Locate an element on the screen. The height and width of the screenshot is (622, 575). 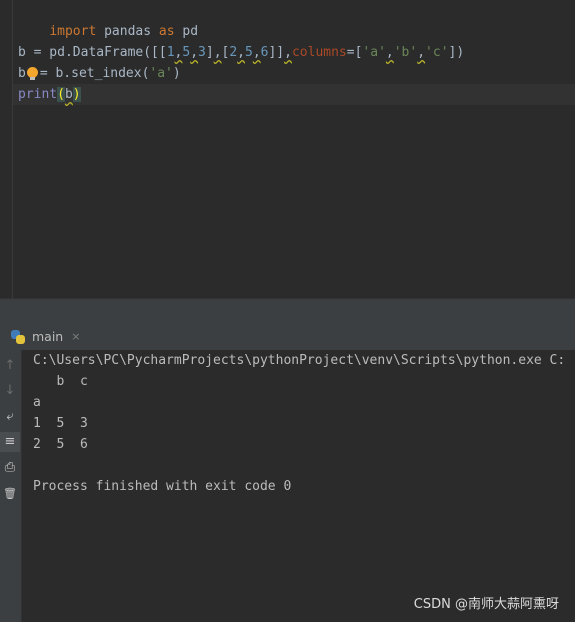
code-token: b = pd.DataFrame([[ is located at coordinates (92, 52).